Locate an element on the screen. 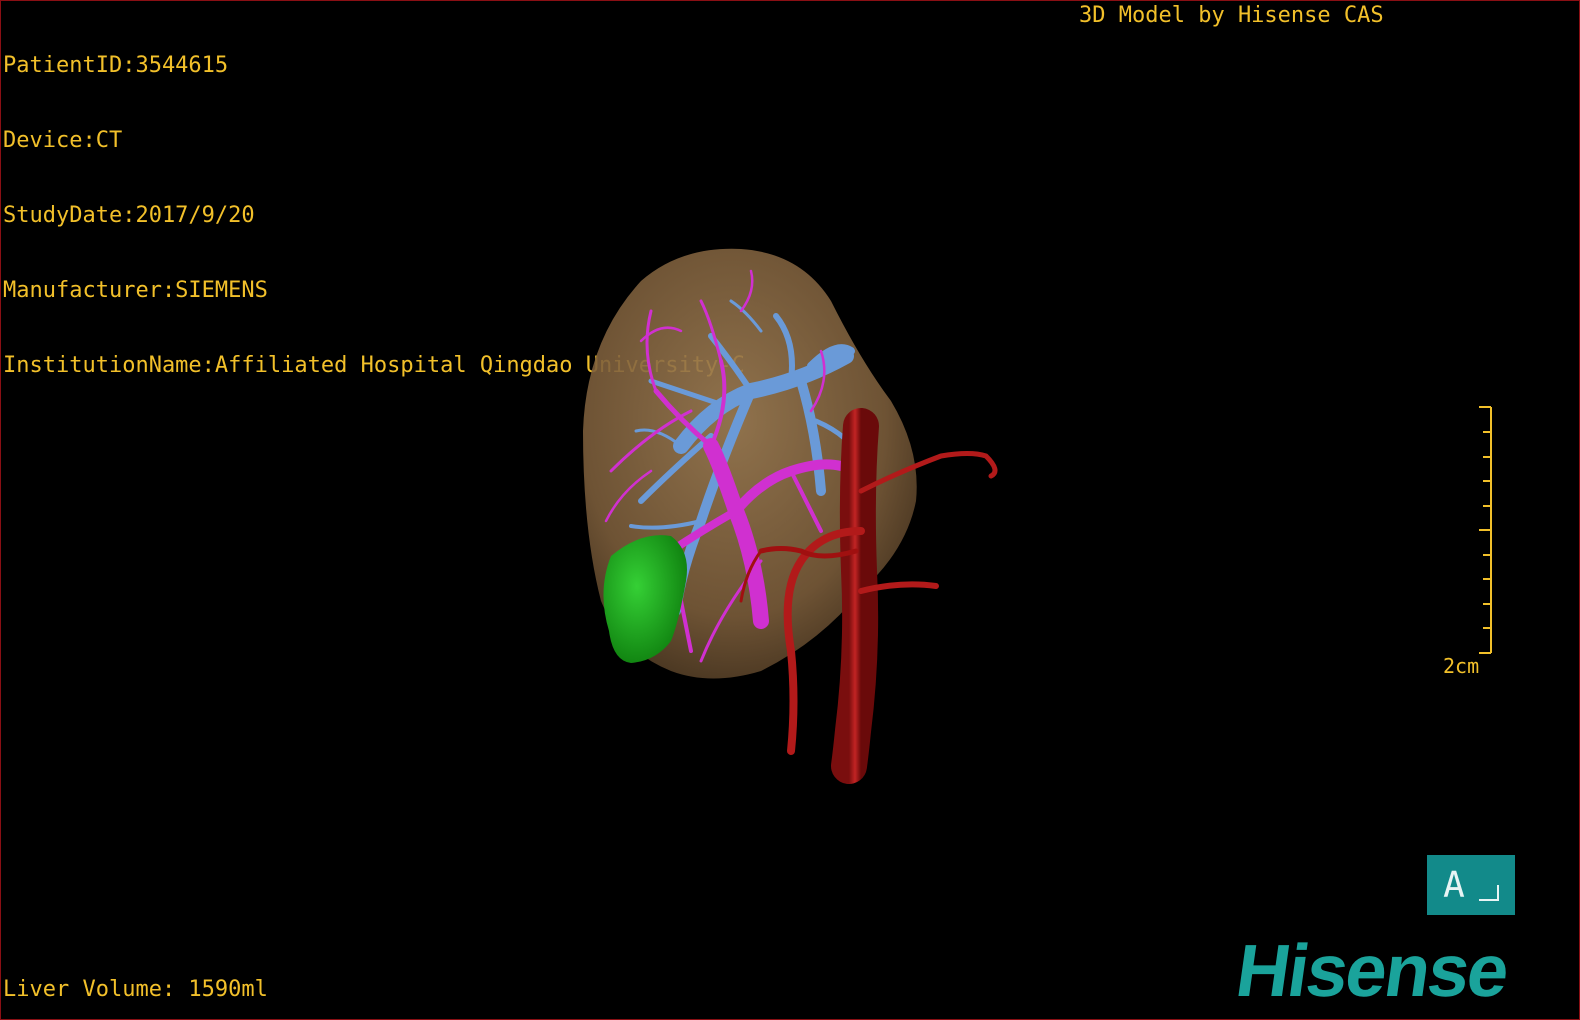 The height and width of the screenshot is (1020, 1580). scale-bar is located at coordinates (1485, 530).